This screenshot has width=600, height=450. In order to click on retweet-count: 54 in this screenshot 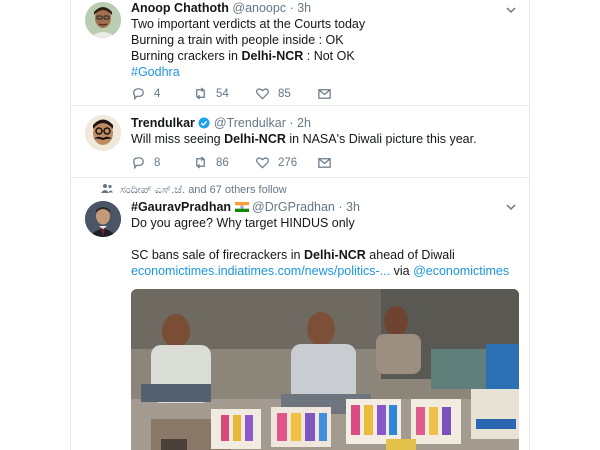, I will do `click(222, 93)`.